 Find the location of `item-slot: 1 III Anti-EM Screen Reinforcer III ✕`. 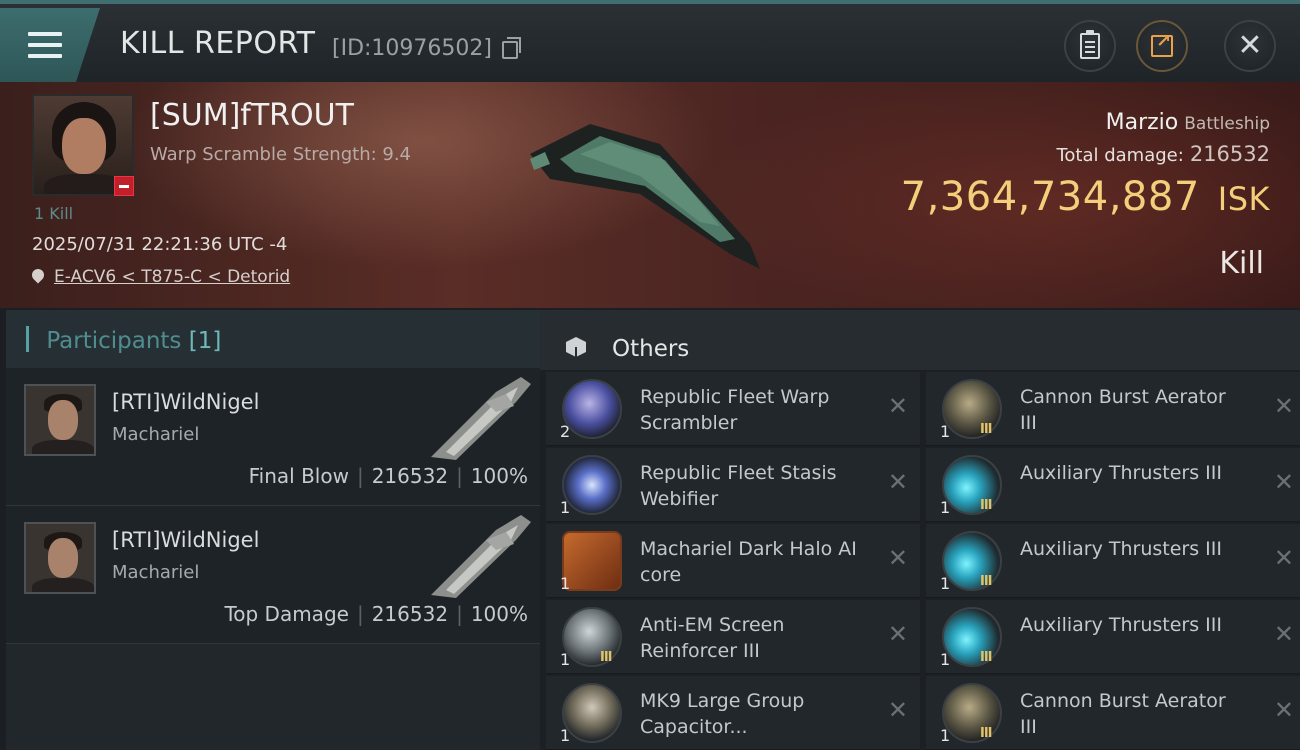

item-slot: 1 III Anti-EM Screen Reinforcer III ✕ is located at coordinates (733, 637).